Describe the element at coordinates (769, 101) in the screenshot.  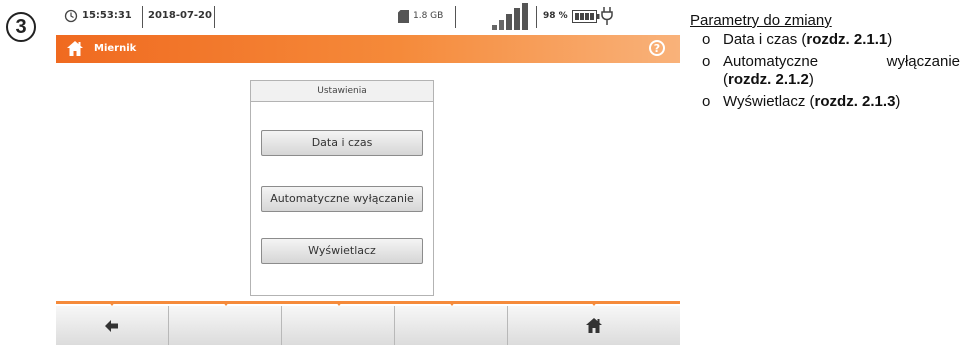
I see `item-text: Wyświetlacz (` at that location.